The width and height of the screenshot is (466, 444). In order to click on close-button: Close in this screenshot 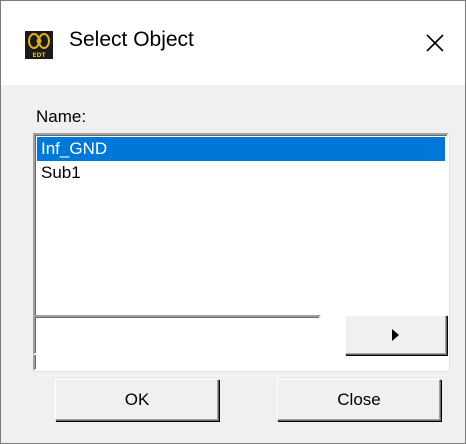, I will do `click(359, 400)`.